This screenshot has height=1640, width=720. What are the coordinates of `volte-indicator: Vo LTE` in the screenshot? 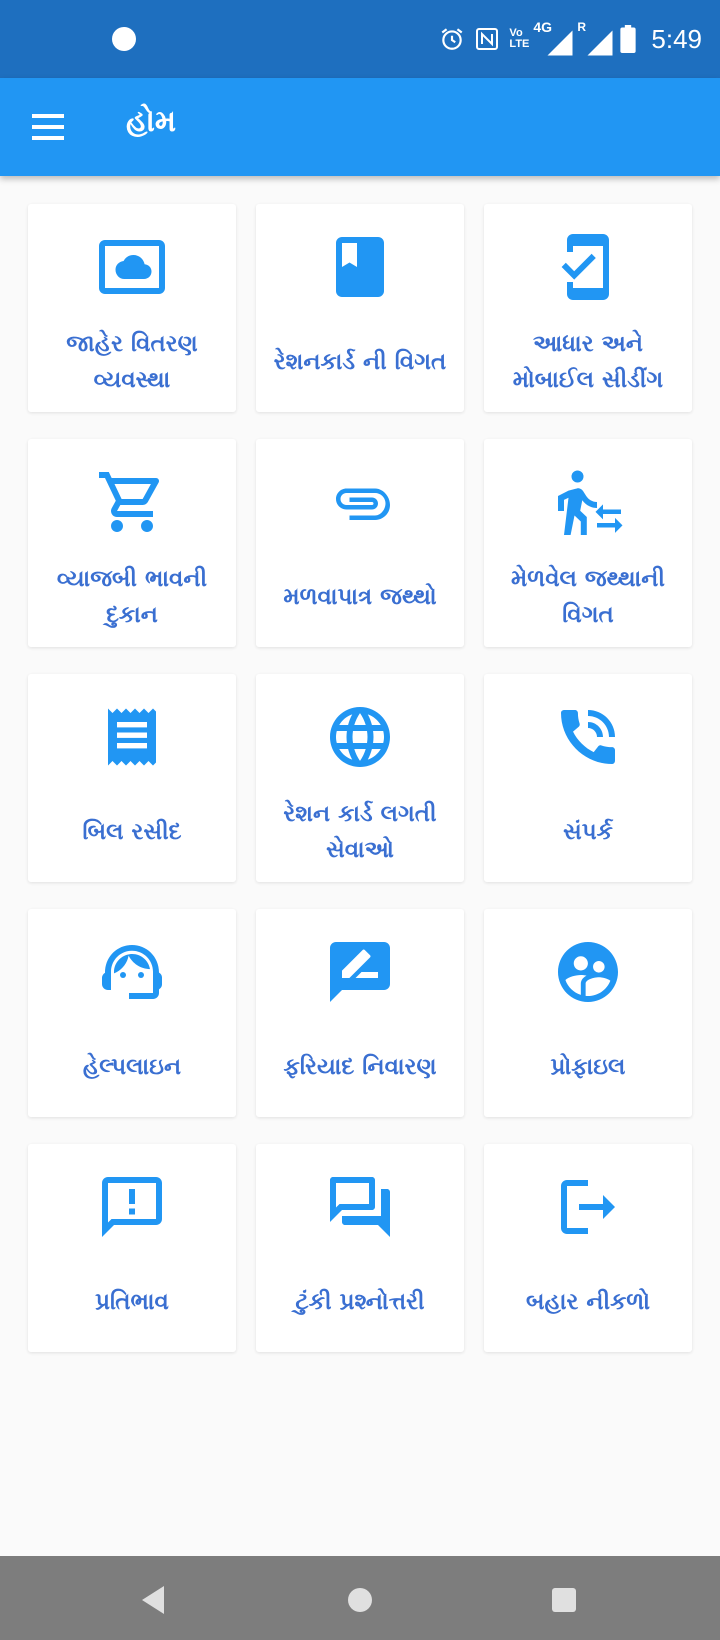 It's located at (519, 39).